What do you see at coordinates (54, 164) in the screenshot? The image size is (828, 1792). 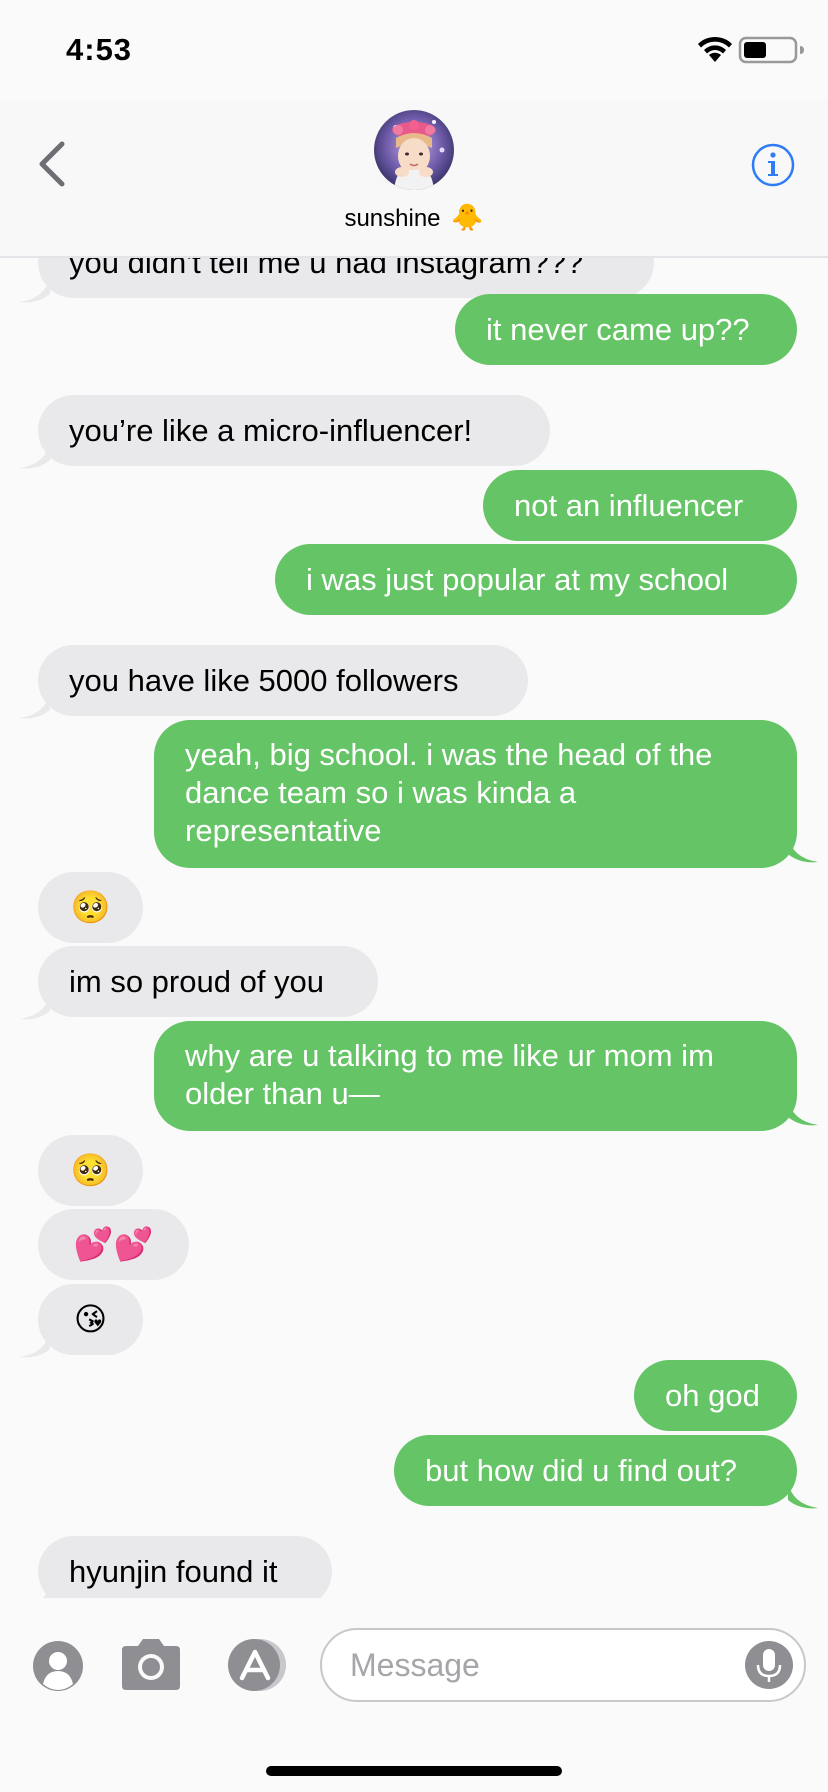 I see `back-button` at bounding box center [54, 164].